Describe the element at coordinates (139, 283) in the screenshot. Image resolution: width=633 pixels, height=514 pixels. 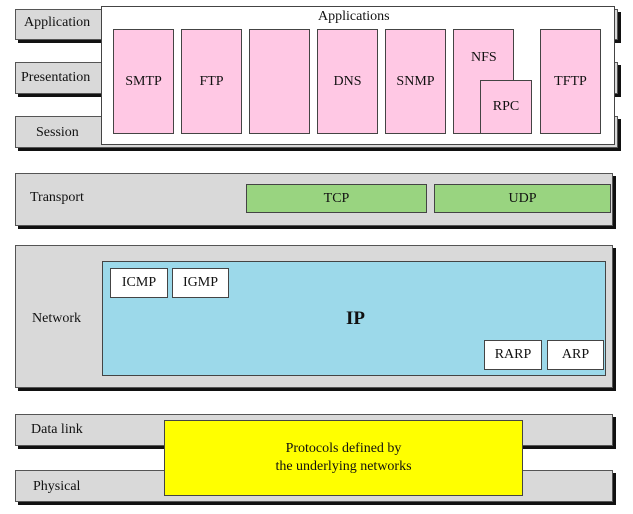
I see `protocol-icmp: ICMP` at that location.